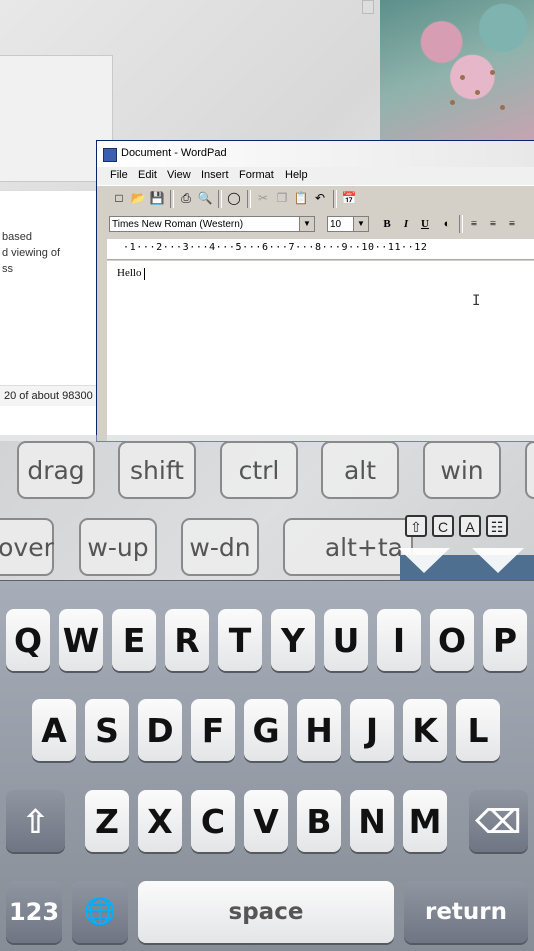  What do you see at coordinates (493, 224) in the screenshot?
I see `align-center-icon: ≡` at bounding box center [493, 224].